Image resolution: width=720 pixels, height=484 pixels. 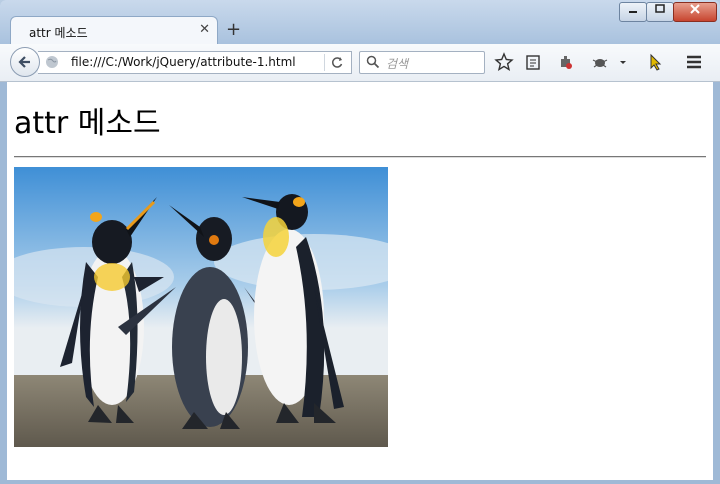 I want to click on cursor-icon, so click(x=656, y=62).